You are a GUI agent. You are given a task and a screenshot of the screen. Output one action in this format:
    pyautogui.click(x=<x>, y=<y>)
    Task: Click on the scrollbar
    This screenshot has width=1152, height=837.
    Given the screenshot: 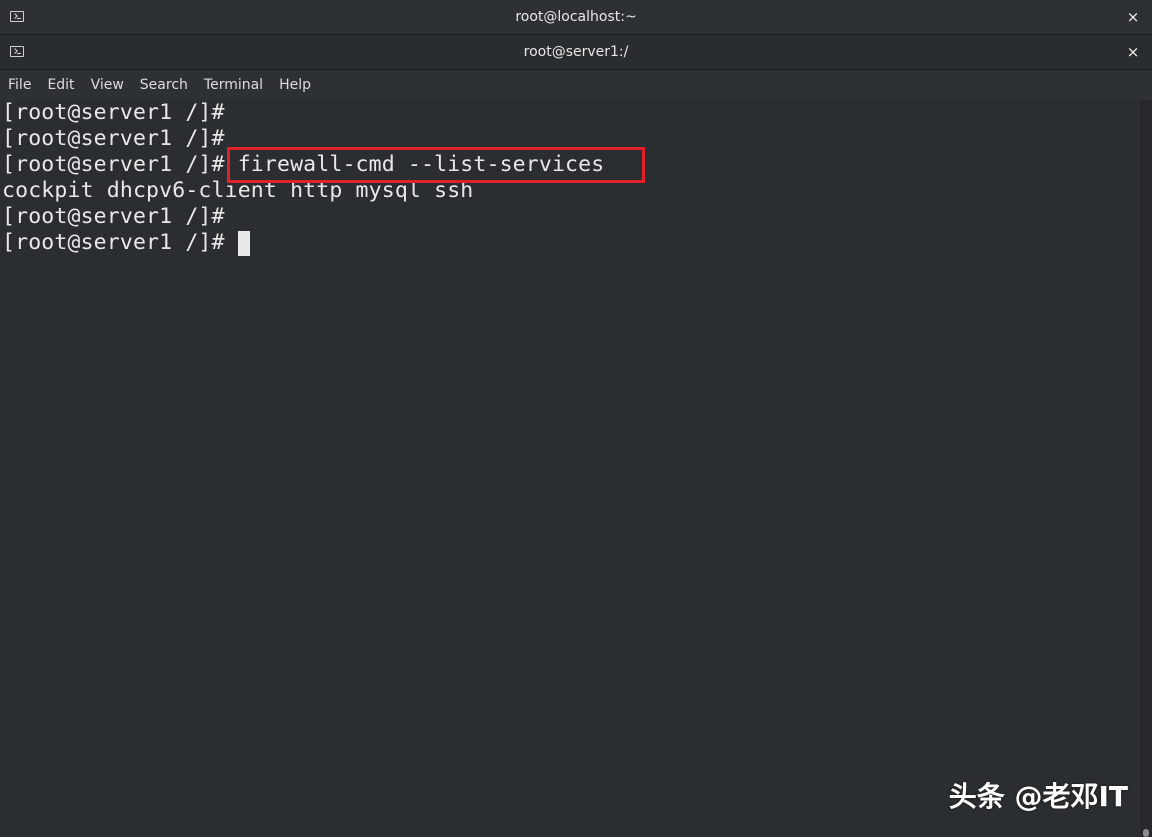 What is the action you would take?
    pyautogui.click(x=1146, y=468)
    